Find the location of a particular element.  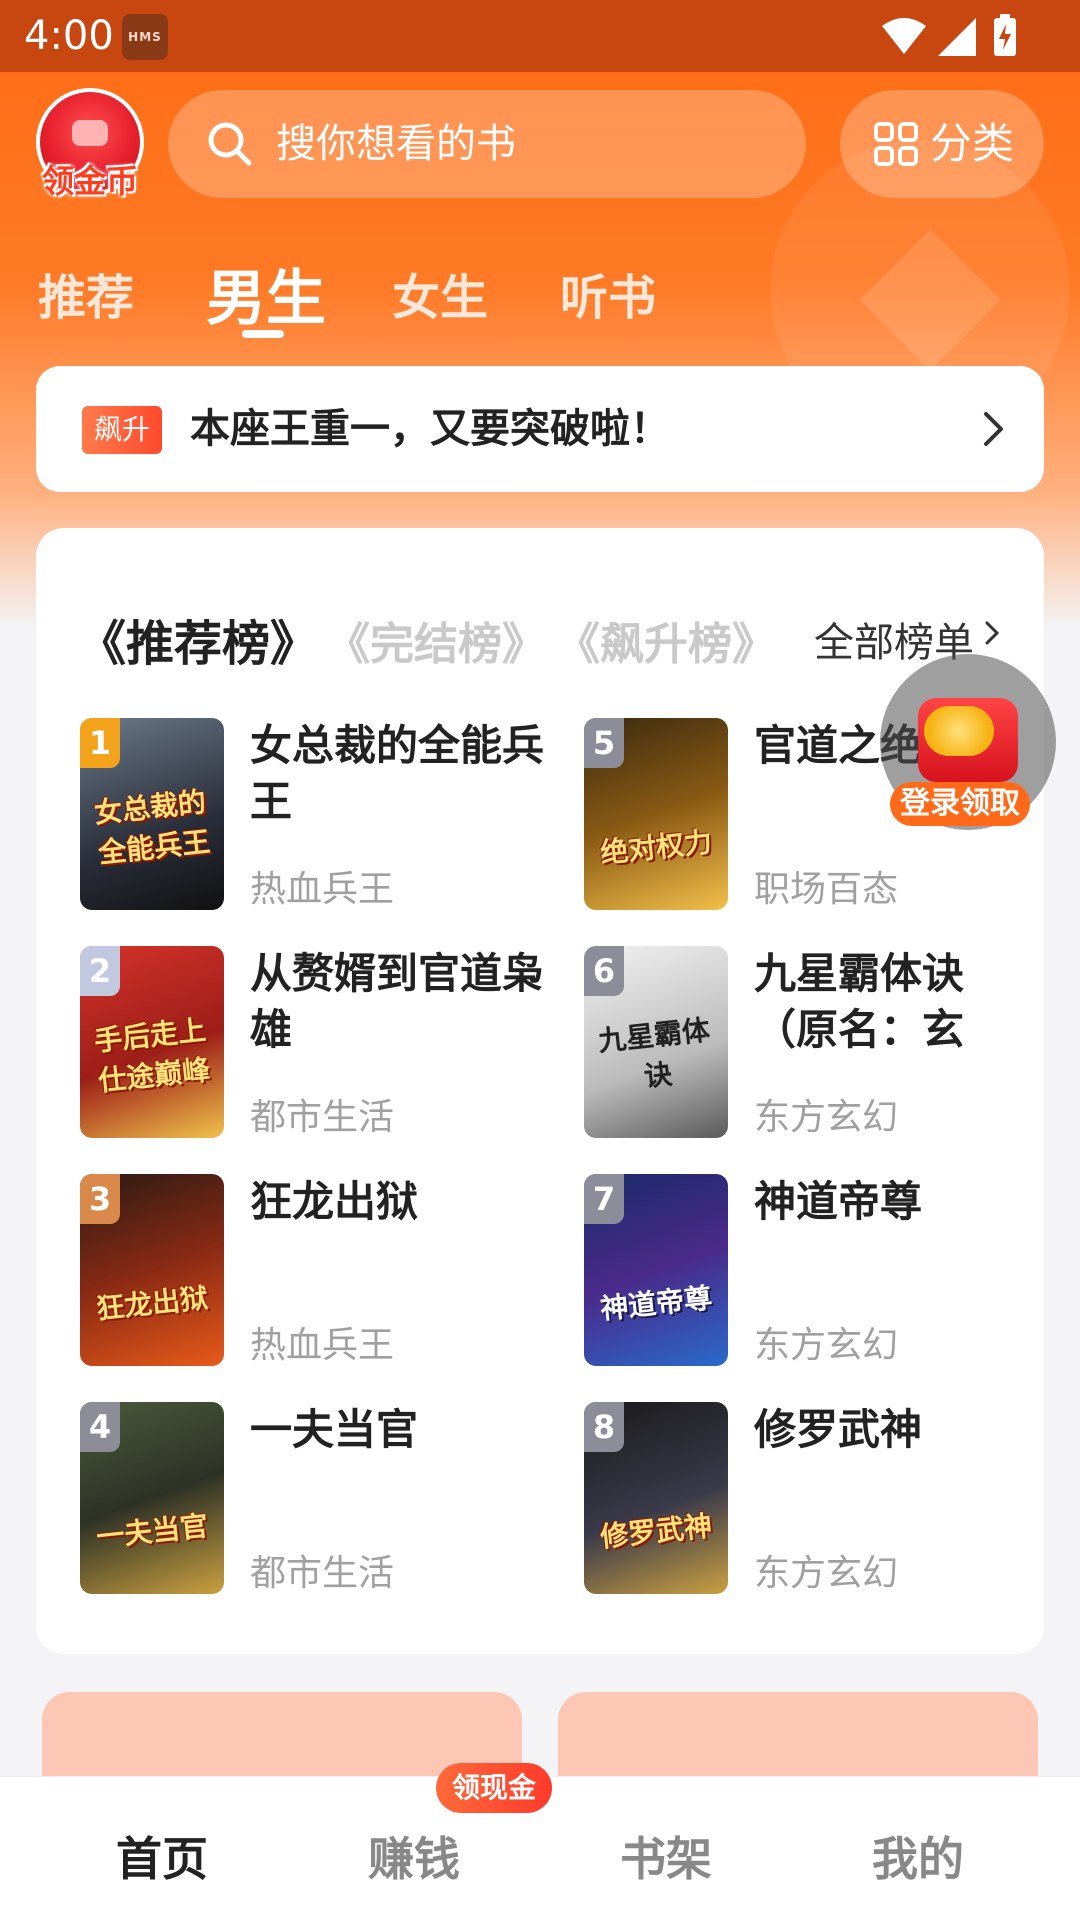

cover-title: 修罗武神 is located at coordinates (656, 1531).